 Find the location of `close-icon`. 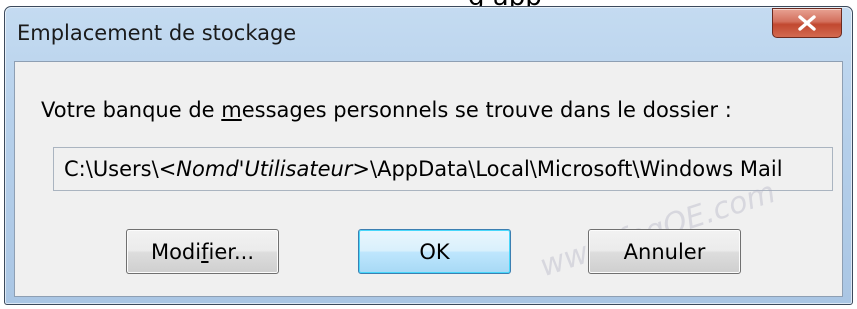

close-icon is located at coordinates (807, 23).